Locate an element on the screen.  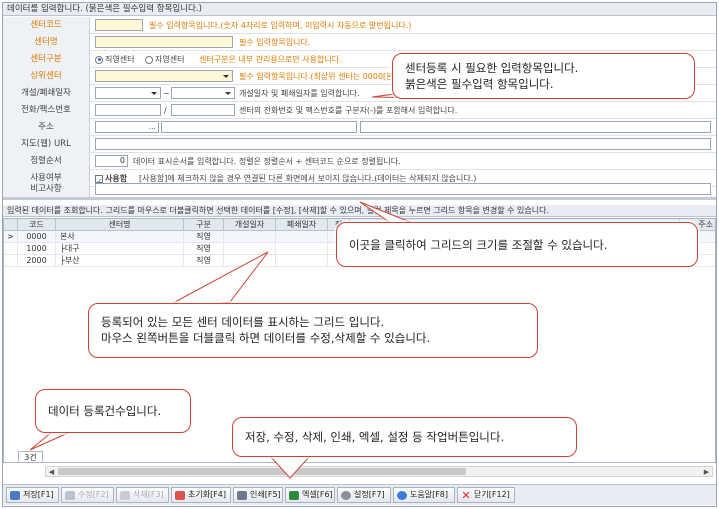
grid-col-close-date: 폐쇄일자 is located at coordinates (302, 225).